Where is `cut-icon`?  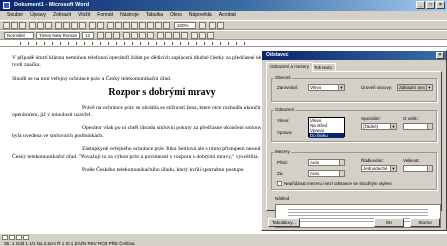
cut-icon is located at coordinates (58, 25).